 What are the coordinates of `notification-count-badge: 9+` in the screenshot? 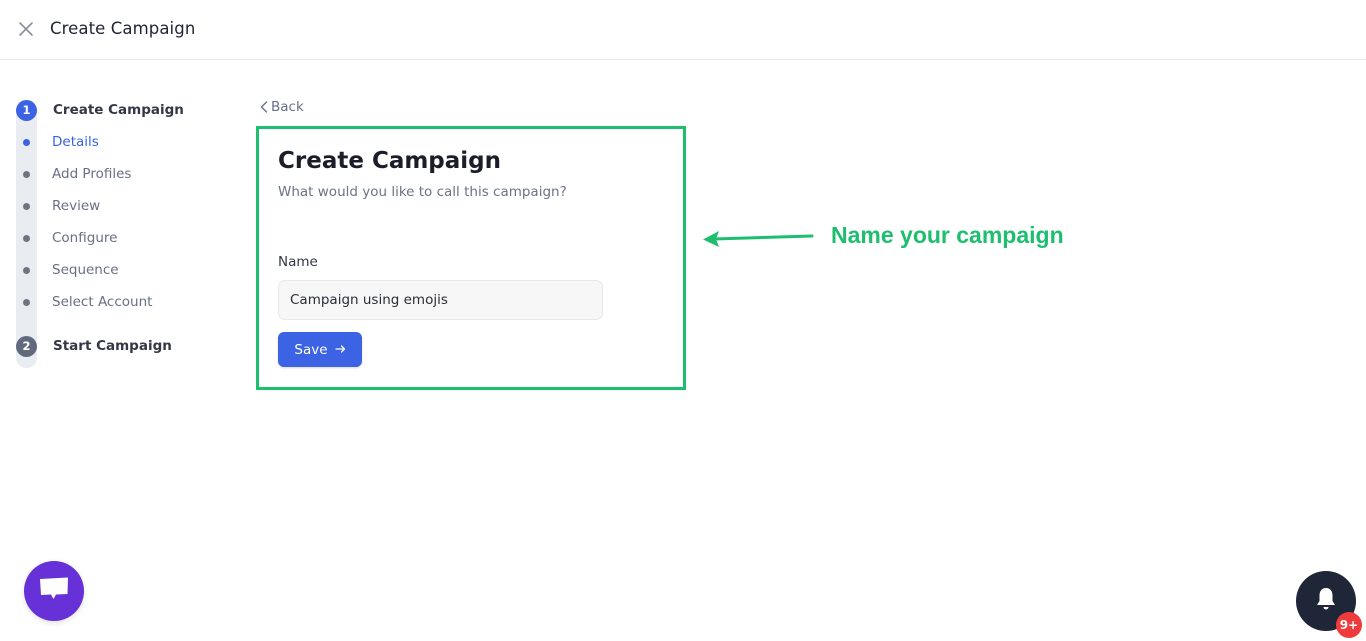 It's located at (1349, 625).